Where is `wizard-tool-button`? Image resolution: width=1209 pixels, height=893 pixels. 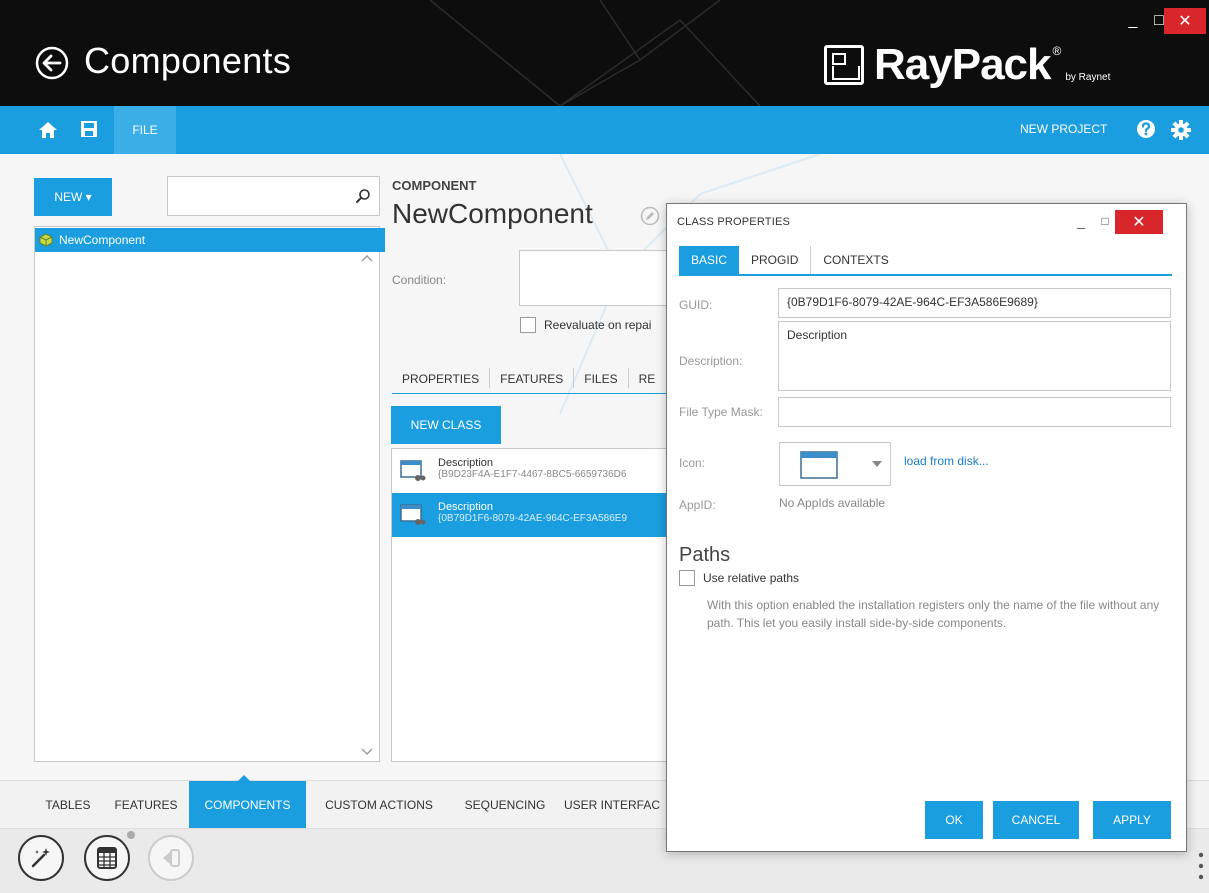 wizard-tool-button is located at coordinates (41, 858).